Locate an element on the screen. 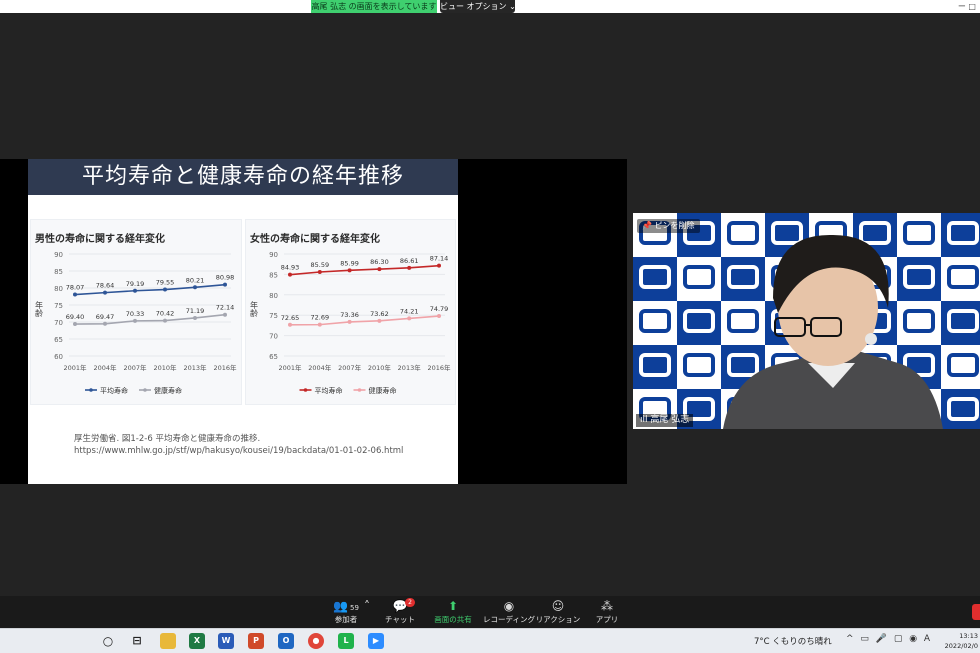  male-chart-data-label: 70.42 is located at coordinates (165, 314).